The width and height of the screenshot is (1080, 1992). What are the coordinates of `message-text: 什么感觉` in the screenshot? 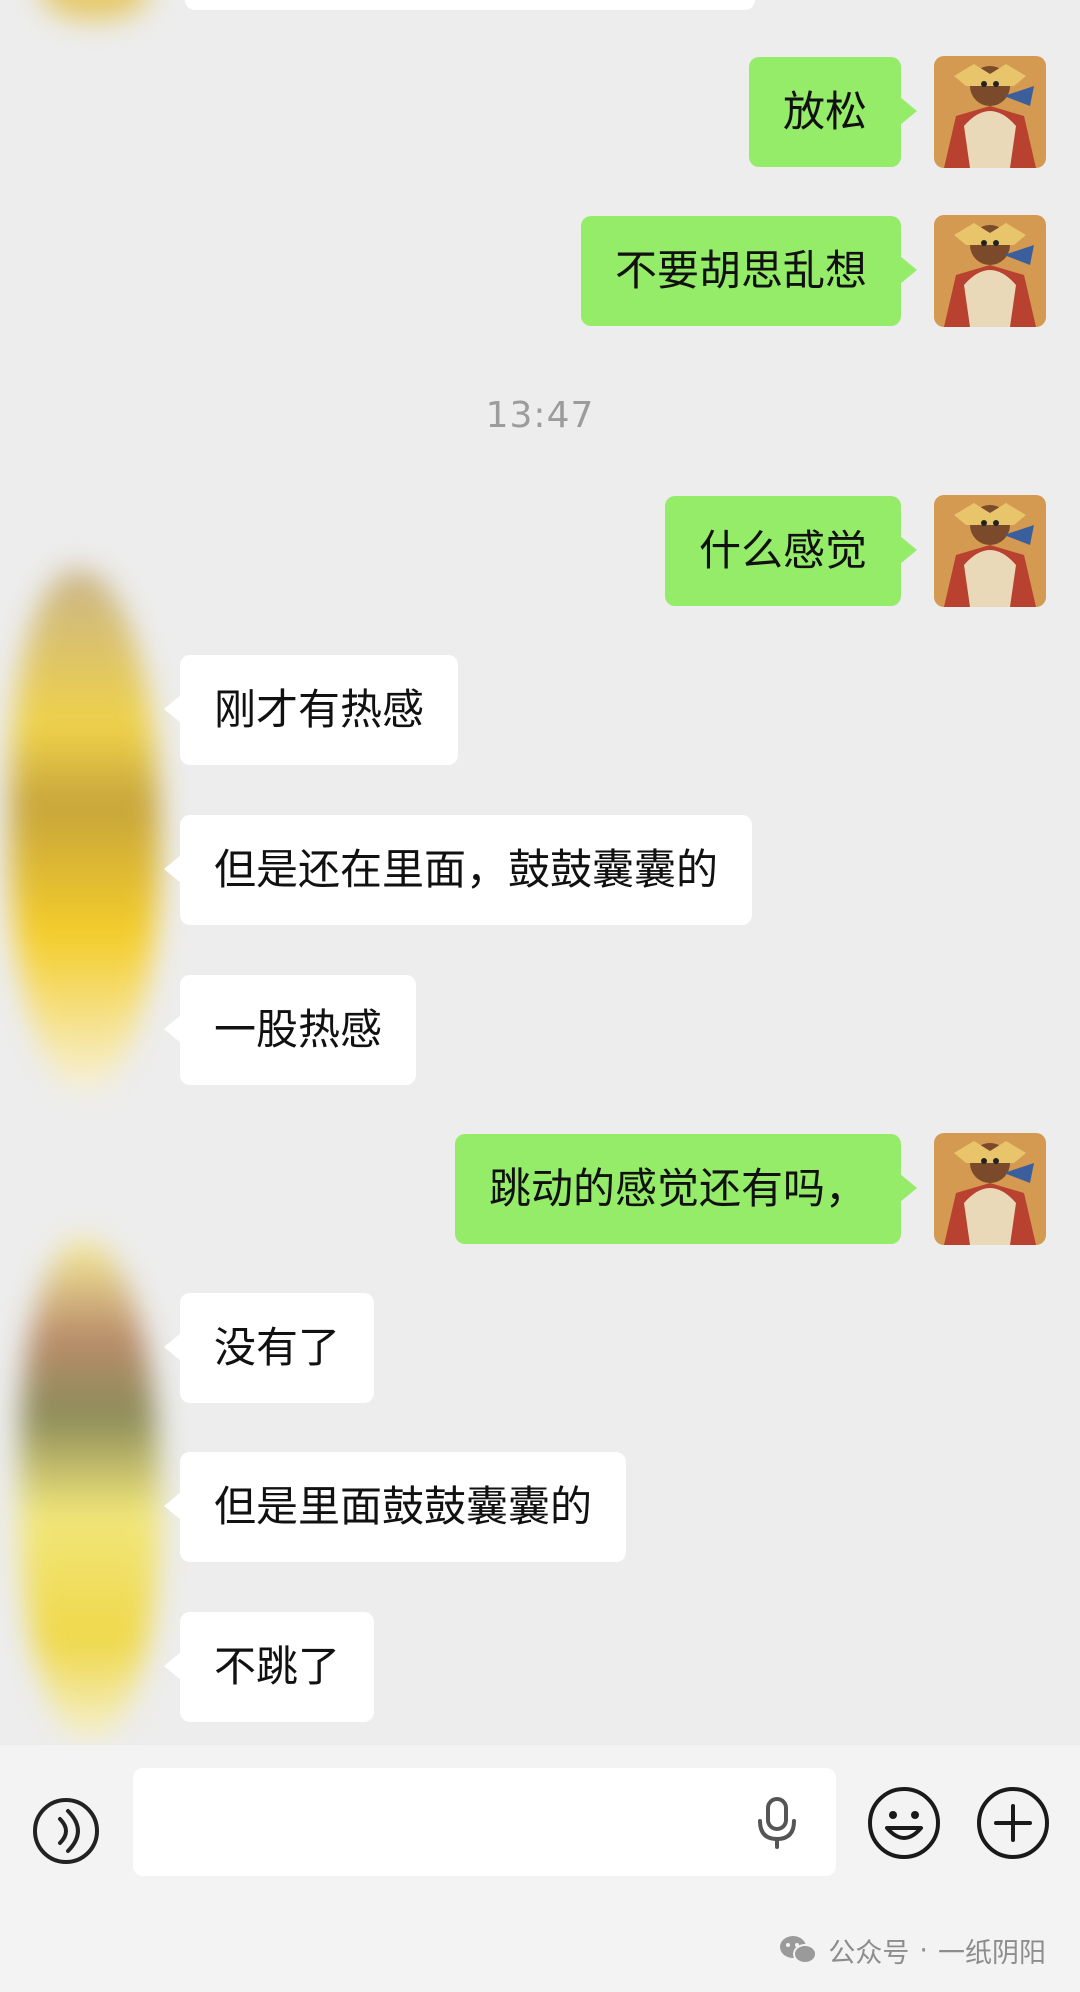 It's located at (791, 551).